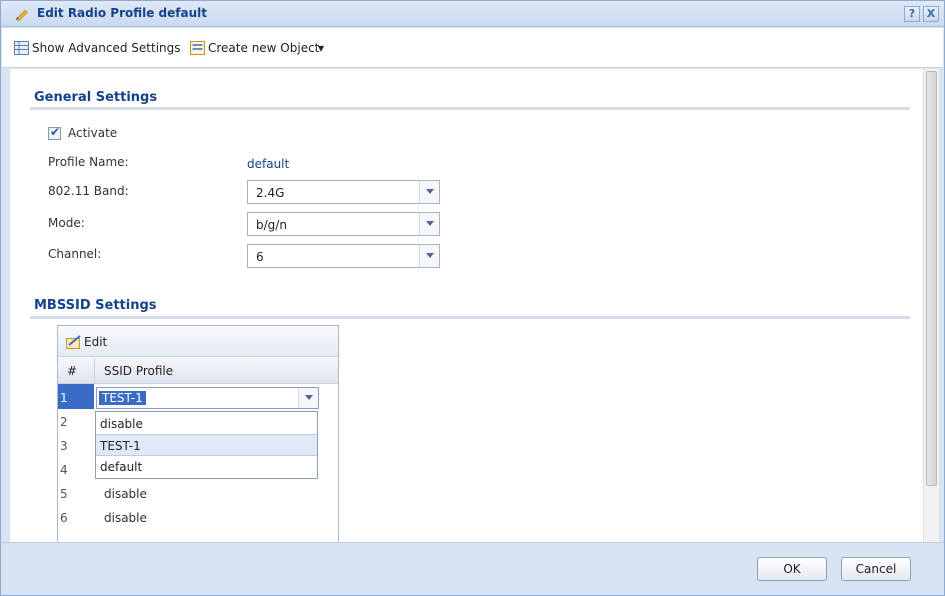 This screenshot has width=945, height=596. What do you see at coordinates (106, 48) in the screenshot?
I see `show-advanced-settings-label: Show Advanced Settings` at bounding box center [106, 48].